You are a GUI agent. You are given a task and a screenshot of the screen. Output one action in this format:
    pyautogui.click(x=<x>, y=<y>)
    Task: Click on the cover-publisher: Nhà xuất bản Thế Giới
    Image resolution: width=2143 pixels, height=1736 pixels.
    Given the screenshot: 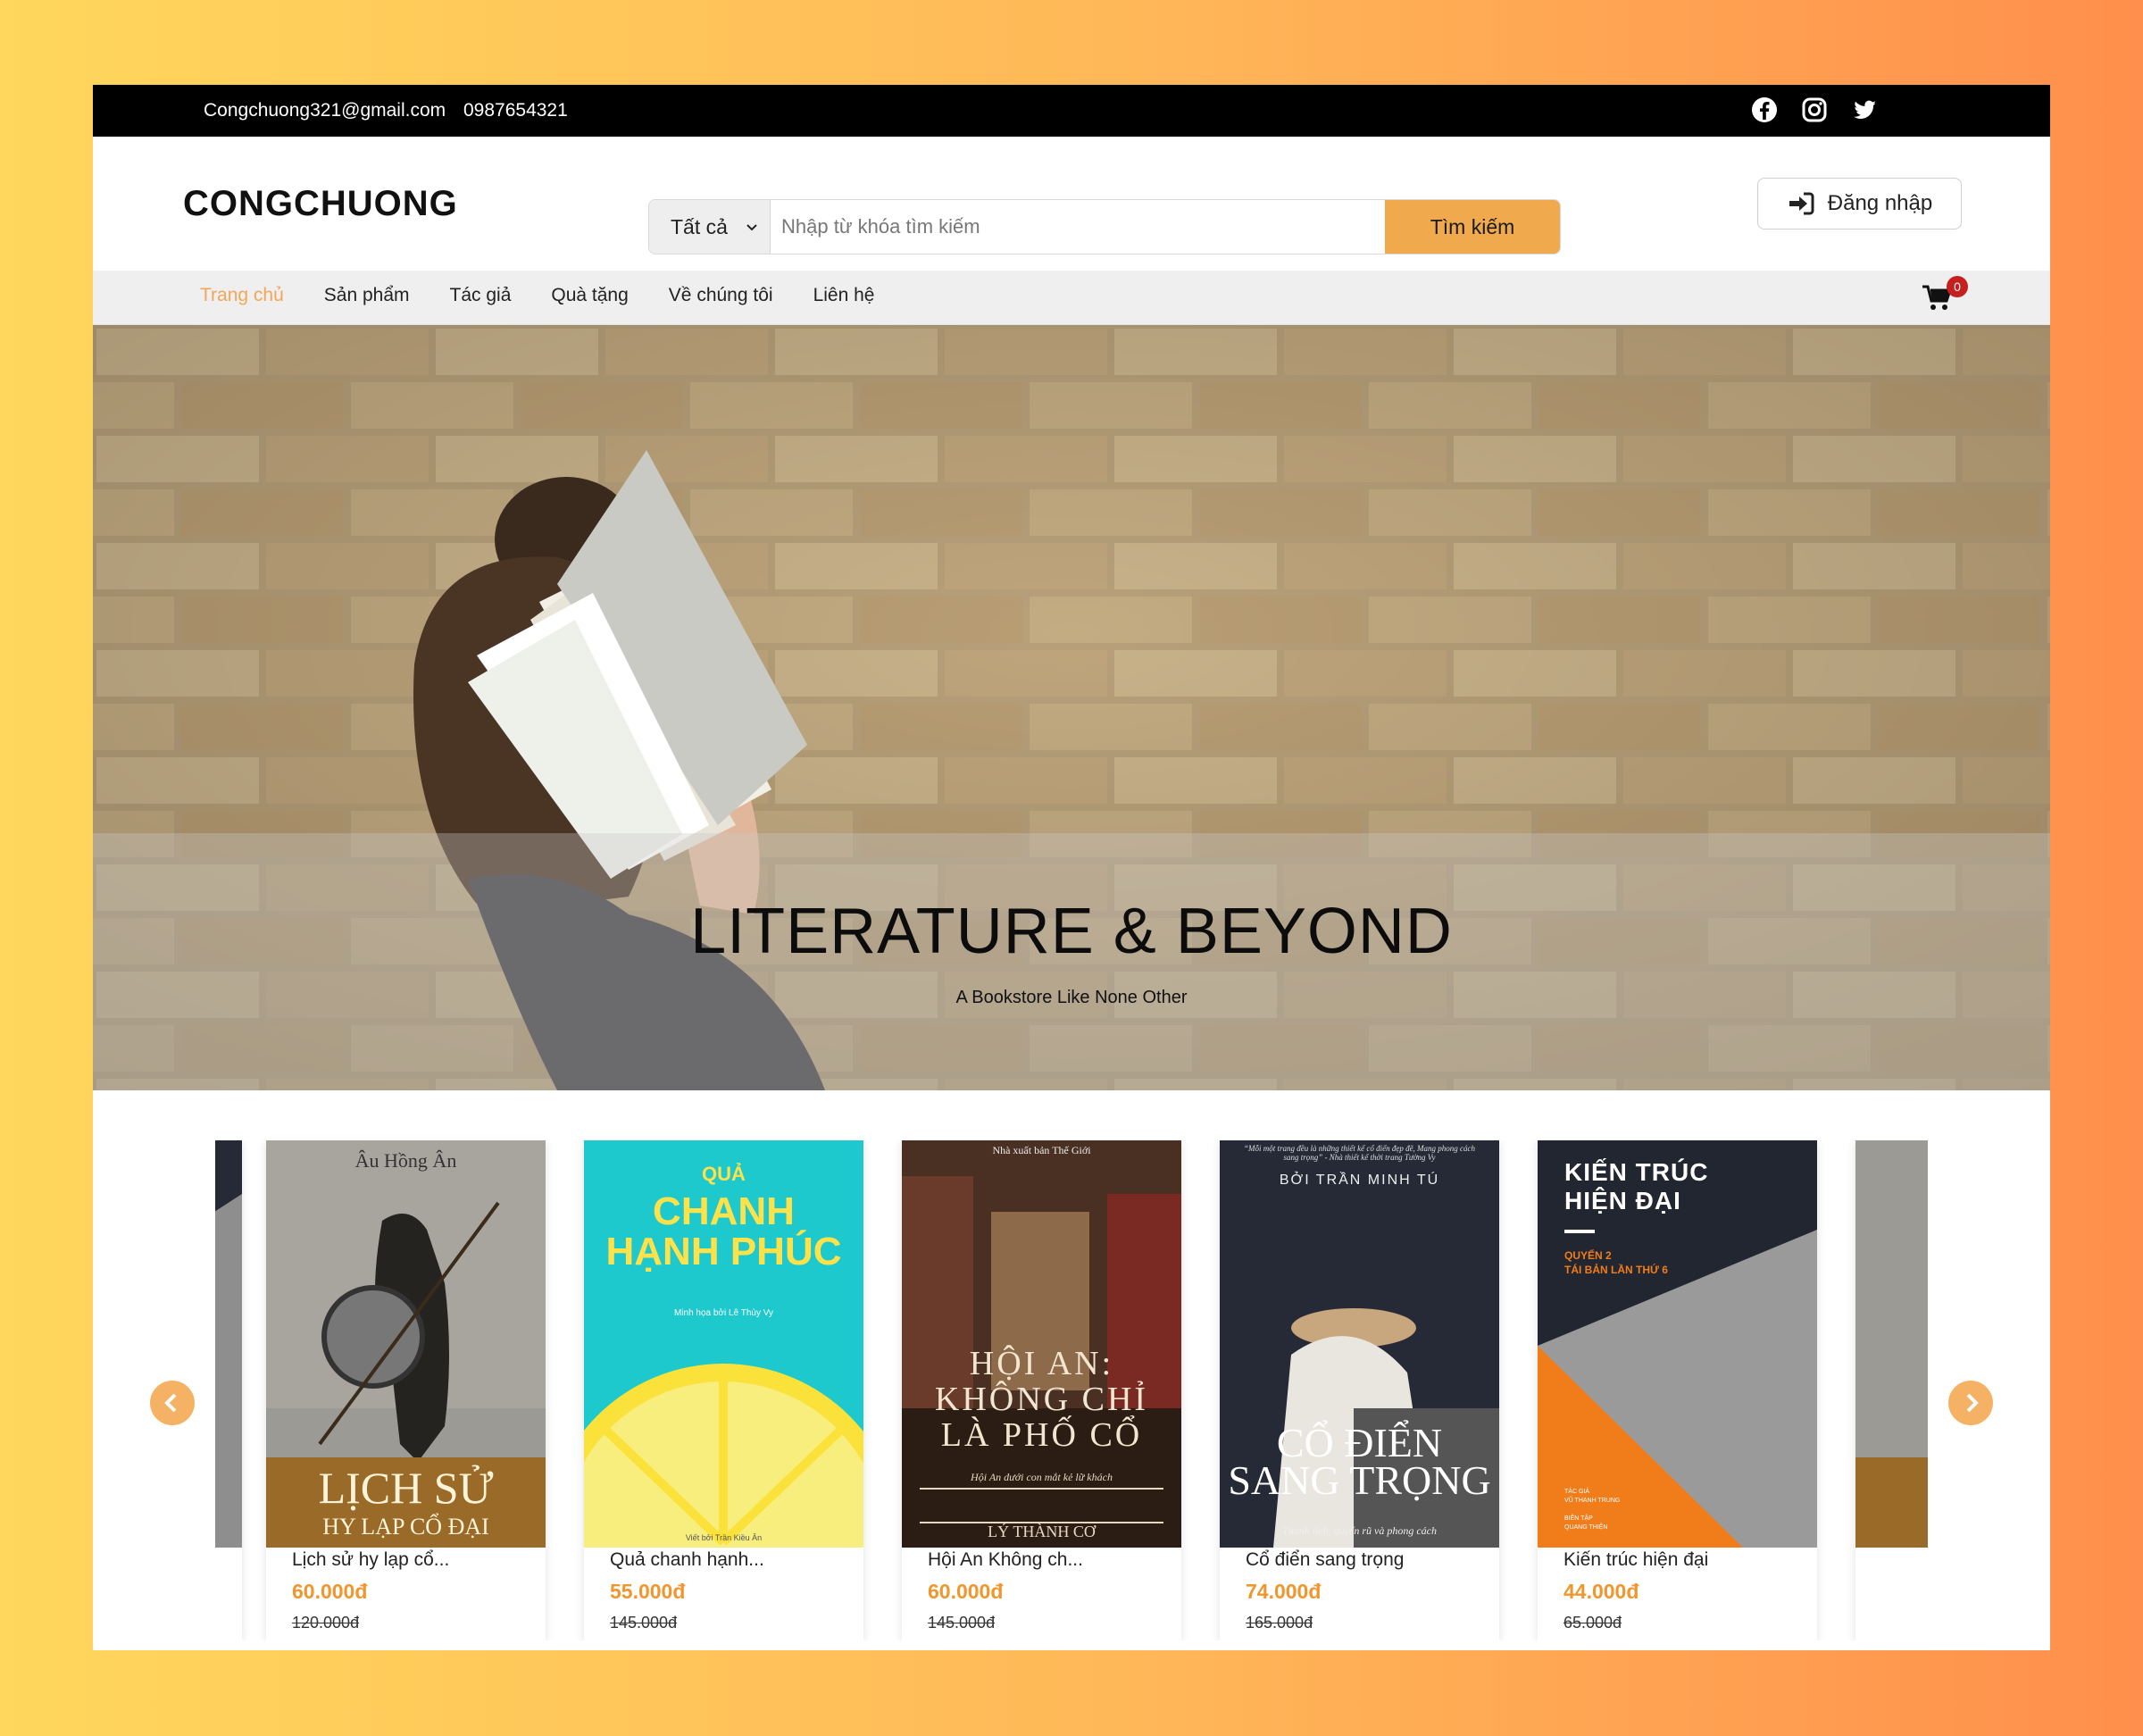 What is the action you would take?
    pyautogui.click(x=1041, y=1150)
    